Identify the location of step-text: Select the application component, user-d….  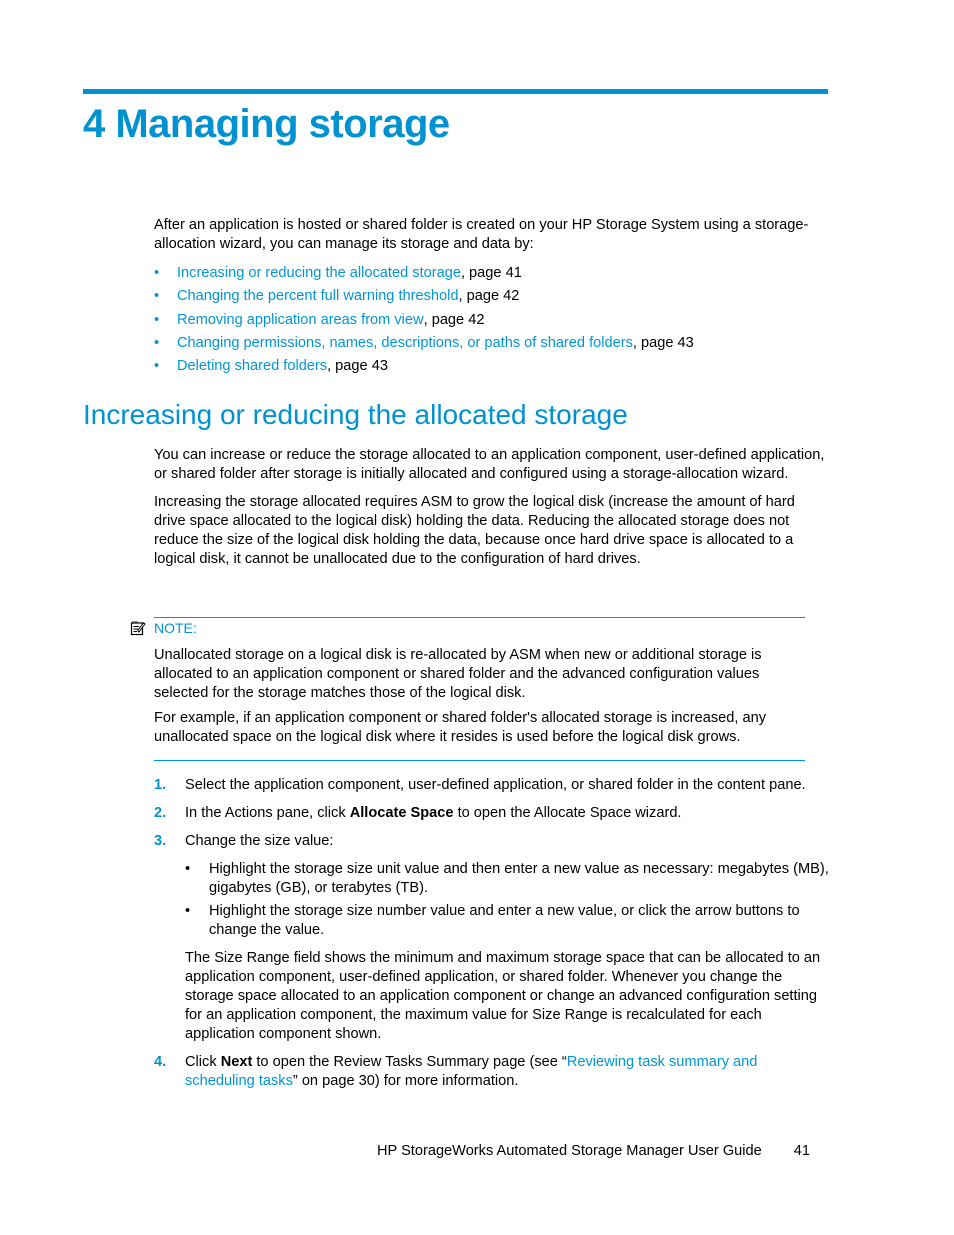
(495, 785).